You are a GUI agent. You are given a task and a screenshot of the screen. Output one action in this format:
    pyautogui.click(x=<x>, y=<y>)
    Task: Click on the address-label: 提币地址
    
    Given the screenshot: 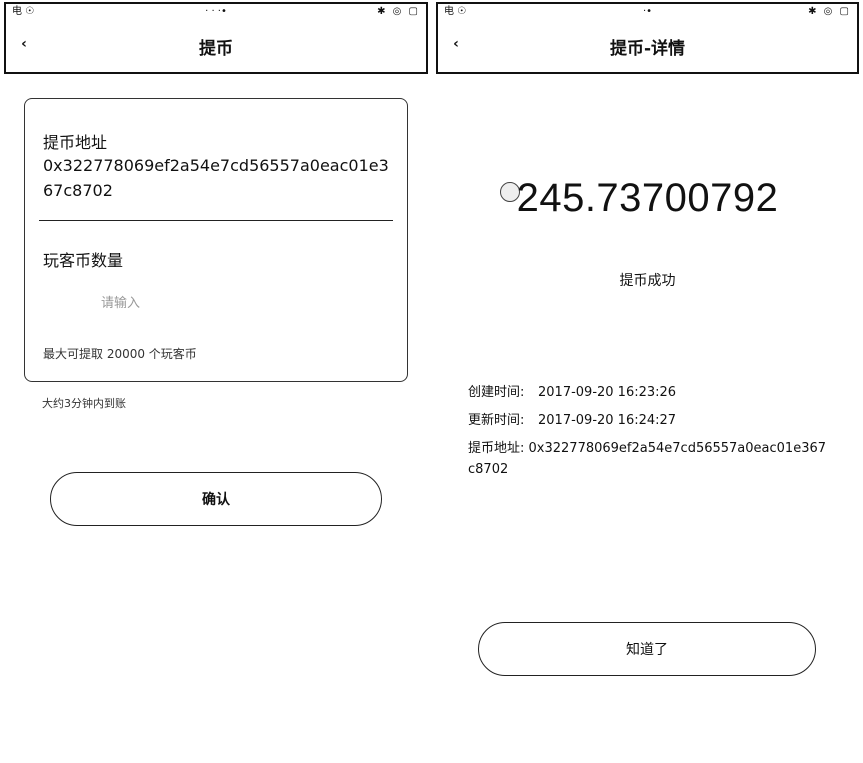 What is the action you would take?
    pyautogui.click(x=75, y=142)
    